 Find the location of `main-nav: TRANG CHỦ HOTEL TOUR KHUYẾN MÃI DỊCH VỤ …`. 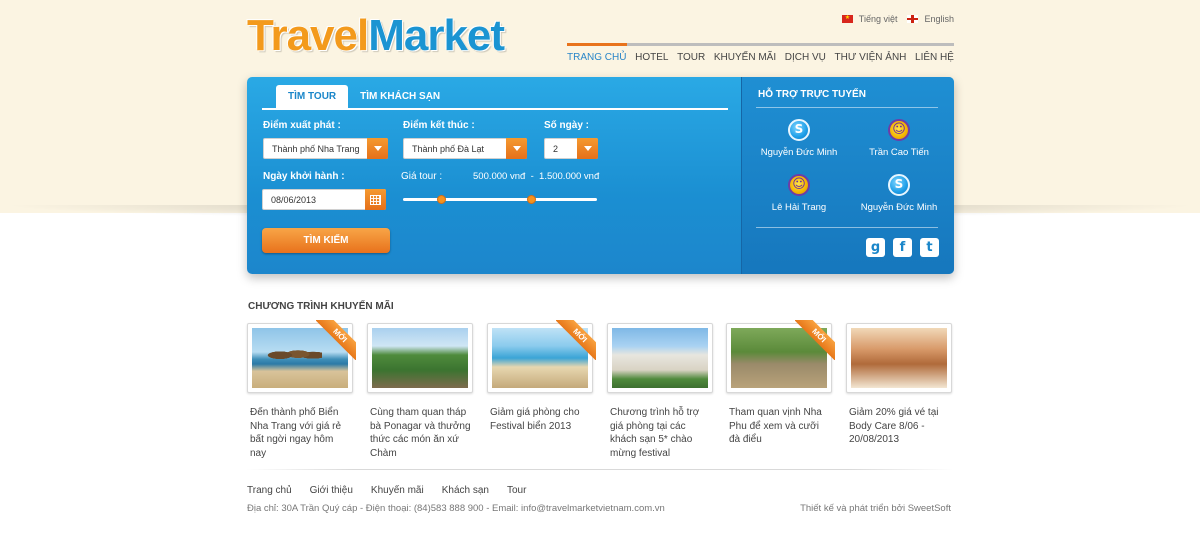

main-nav: TRANG CHỦ HOTEL TOUR KHUYẾN MÃI DỊCH VỤ … is located at coordinates (760, 57).